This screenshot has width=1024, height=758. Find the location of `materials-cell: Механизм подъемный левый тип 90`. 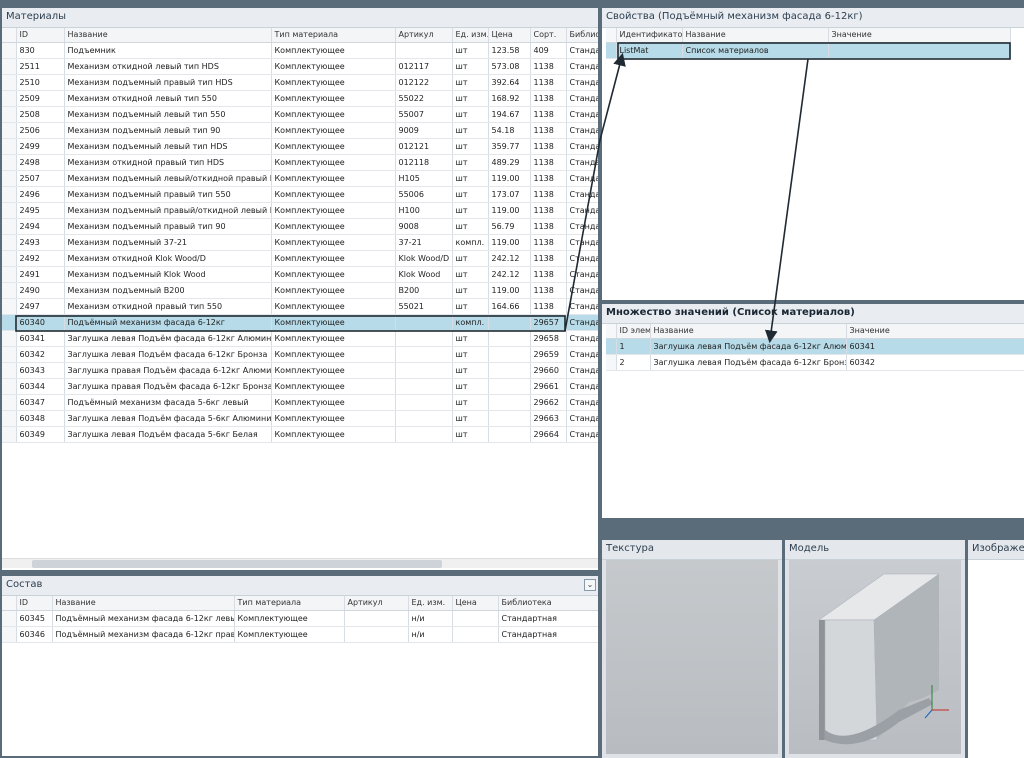

materials-cell: Механизм подъемный левый тип 90 is located at coordinates (168, 130).